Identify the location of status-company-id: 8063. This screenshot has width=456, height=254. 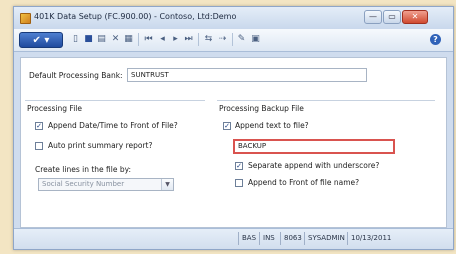
(292, 238).